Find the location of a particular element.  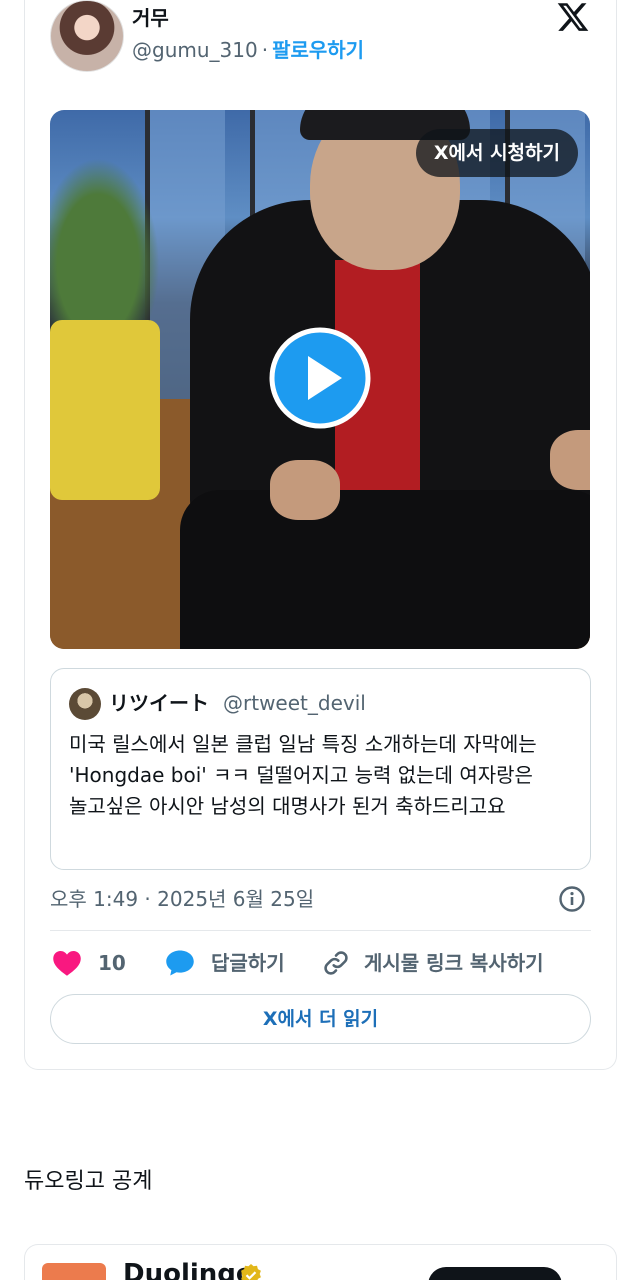

duolingo-avatar is located at coordinates (74, 1271).